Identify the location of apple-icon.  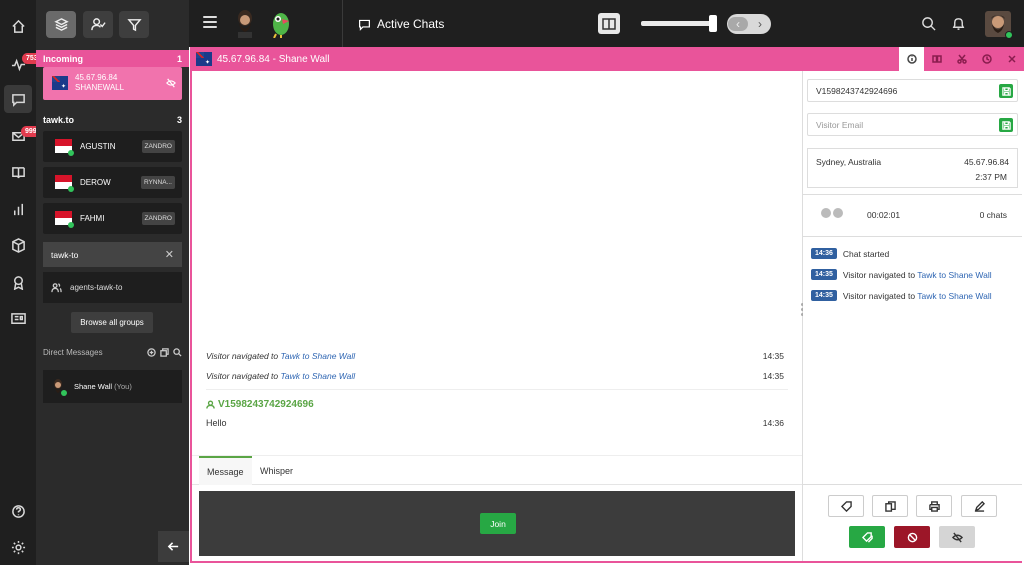
(838, 213).